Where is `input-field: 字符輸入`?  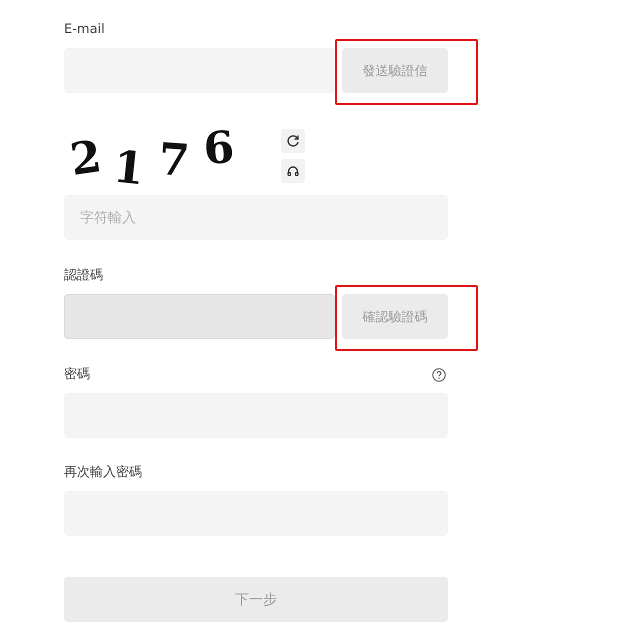
input-field: 字符輸入 is located at coordinates (256, 217).